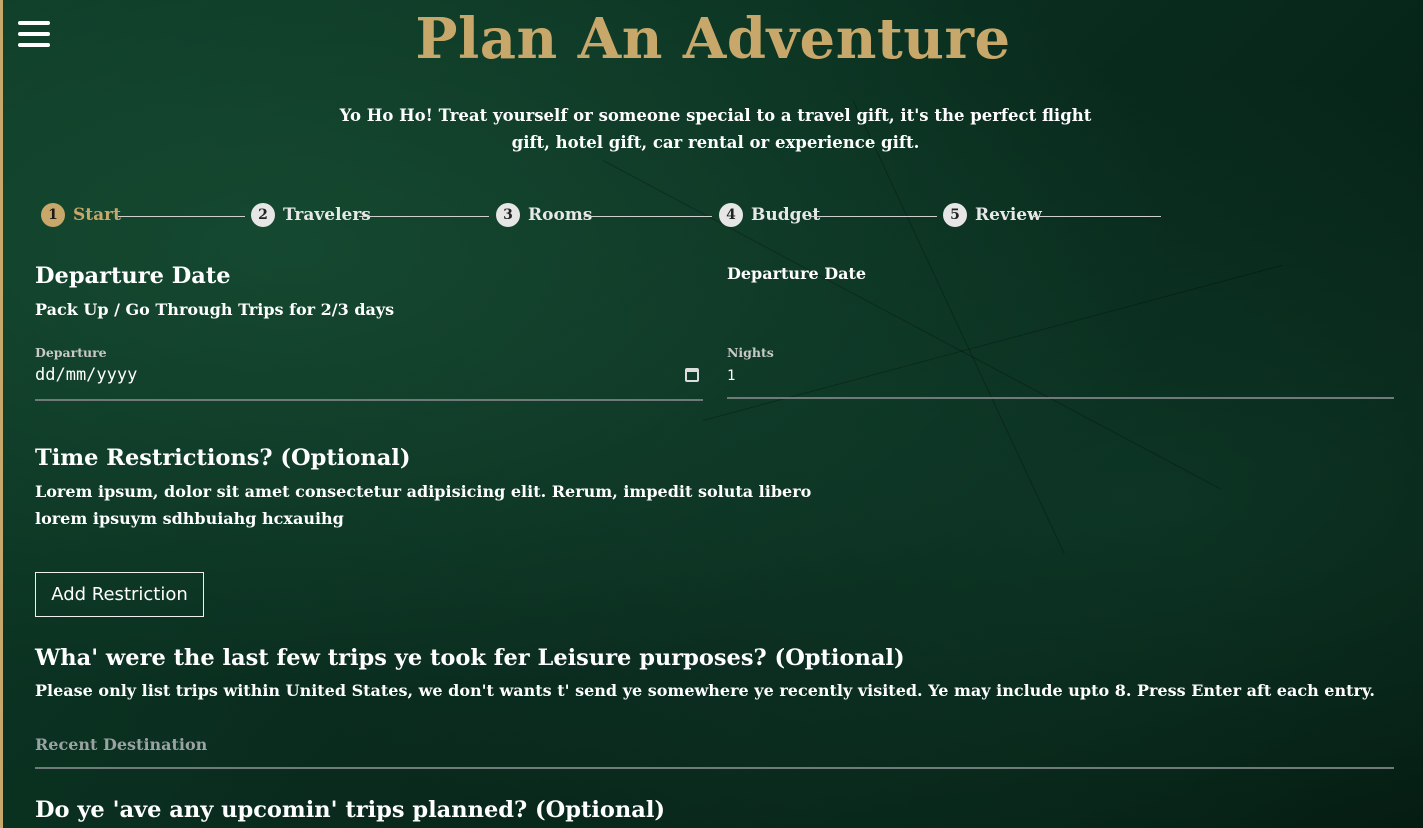 This screenshot has width=1423, height=828. Describe the element at coordinates (355, 375) in the screenshot. I see `departure-date-input: dd/mm/yyyy` at that location.